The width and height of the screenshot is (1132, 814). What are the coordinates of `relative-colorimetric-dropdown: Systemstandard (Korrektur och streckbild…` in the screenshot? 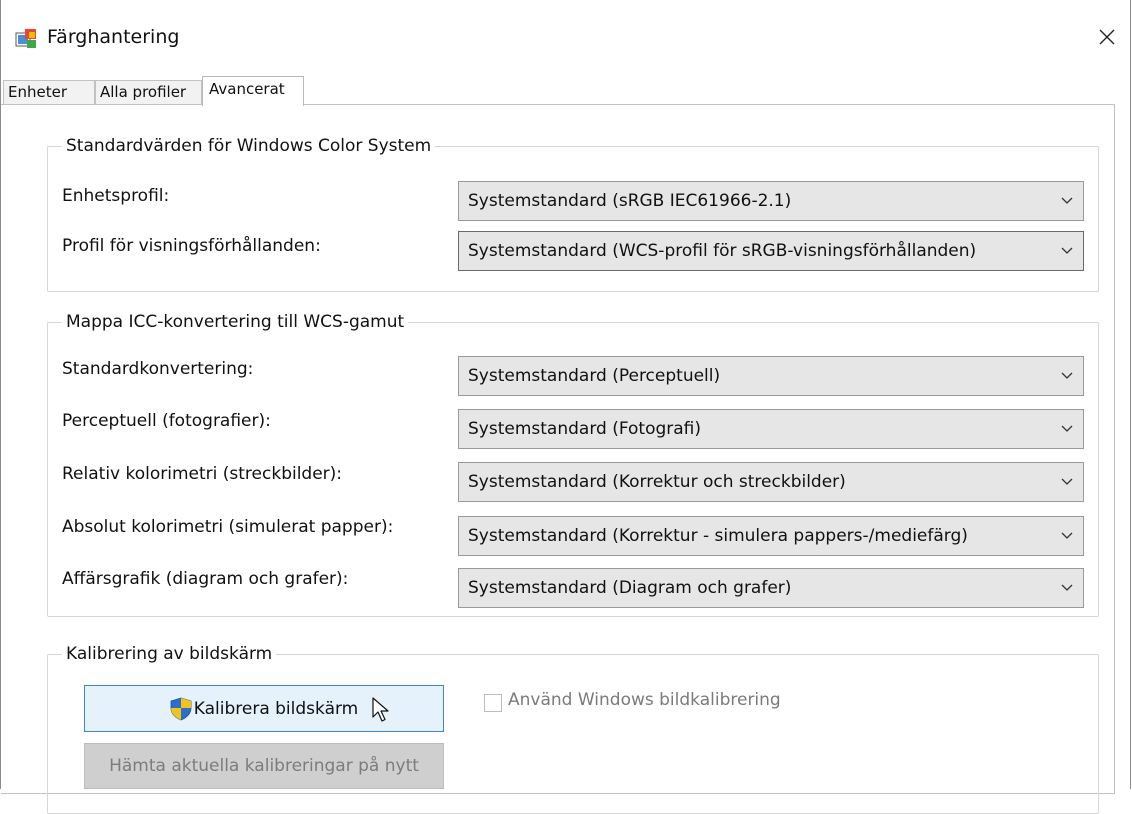 It's located at (771, 482).